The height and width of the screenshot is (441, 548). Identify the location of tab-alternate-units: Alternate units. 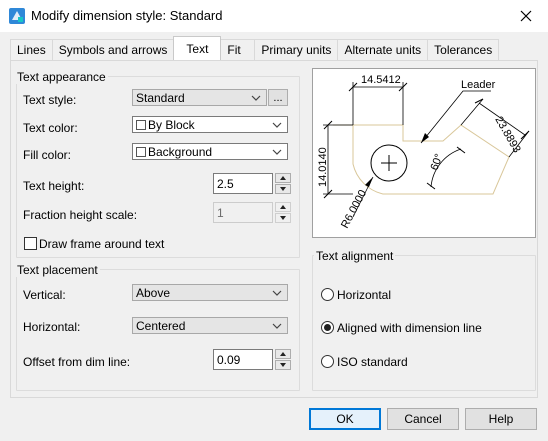
(383, 49).